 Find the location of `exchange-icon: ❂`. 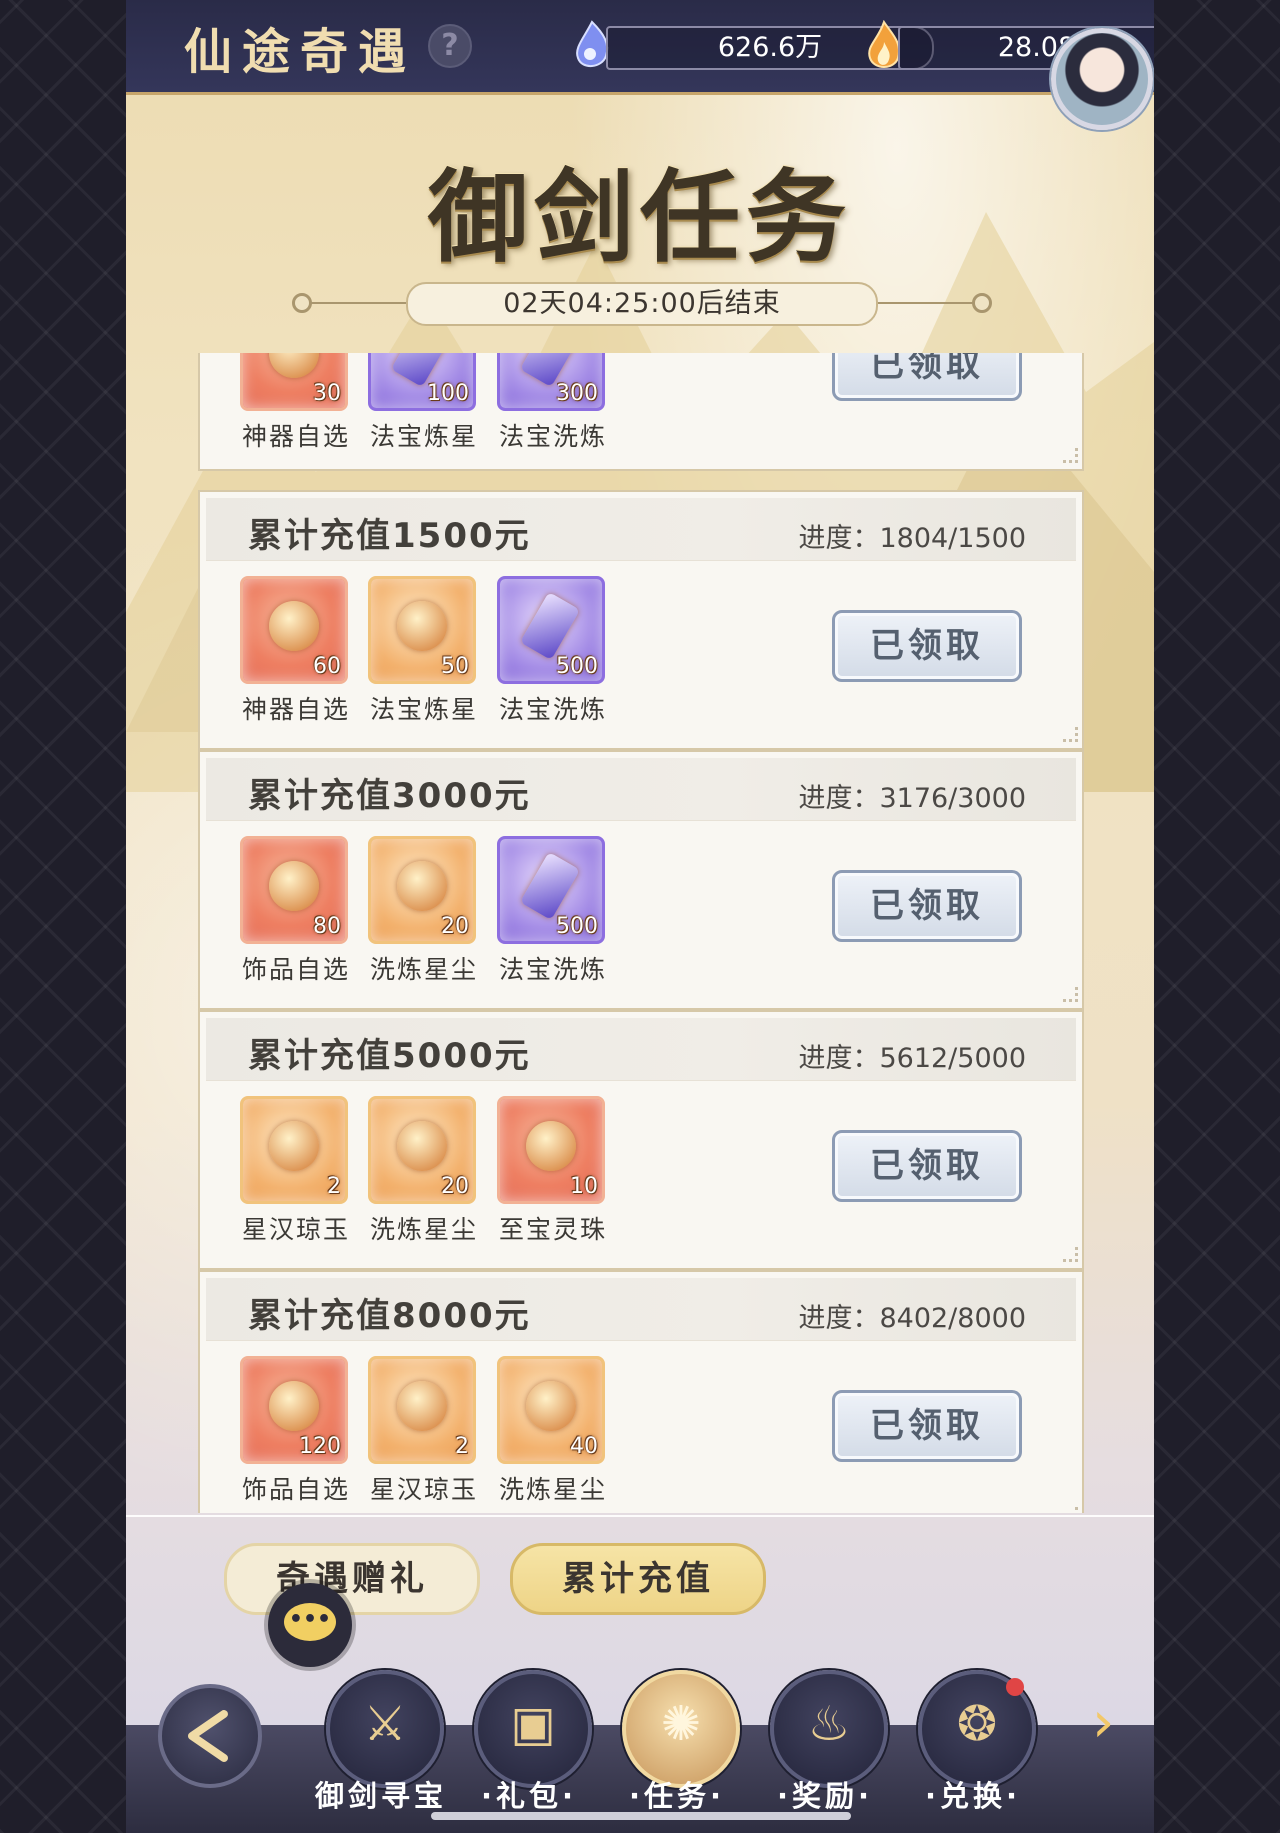

exchange-icon: ❂ is located at coordinates (977, 1724).